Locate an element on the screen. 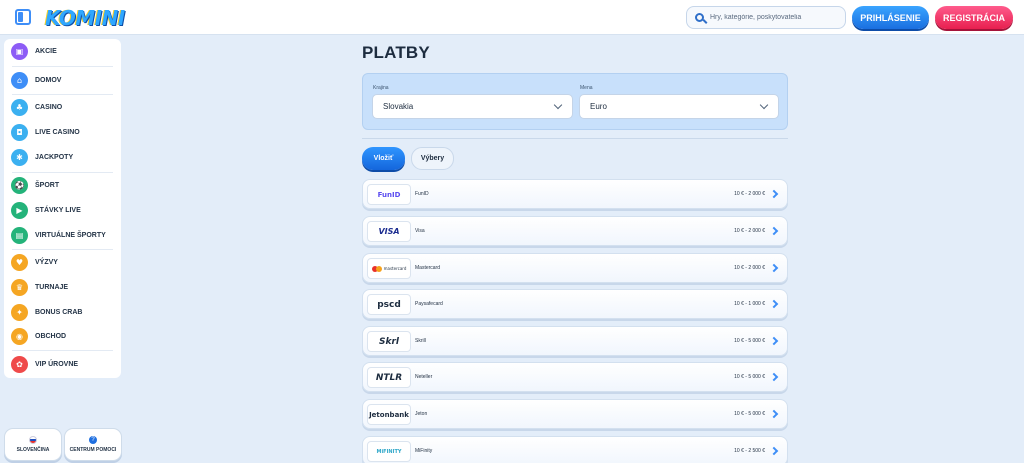 The width and height of the screenshot is (1024, 463). sidebar-item-virtualne-sporty: ▤ VIRTUÁLNE ŠPORTY is located at coordinates (62, 235).